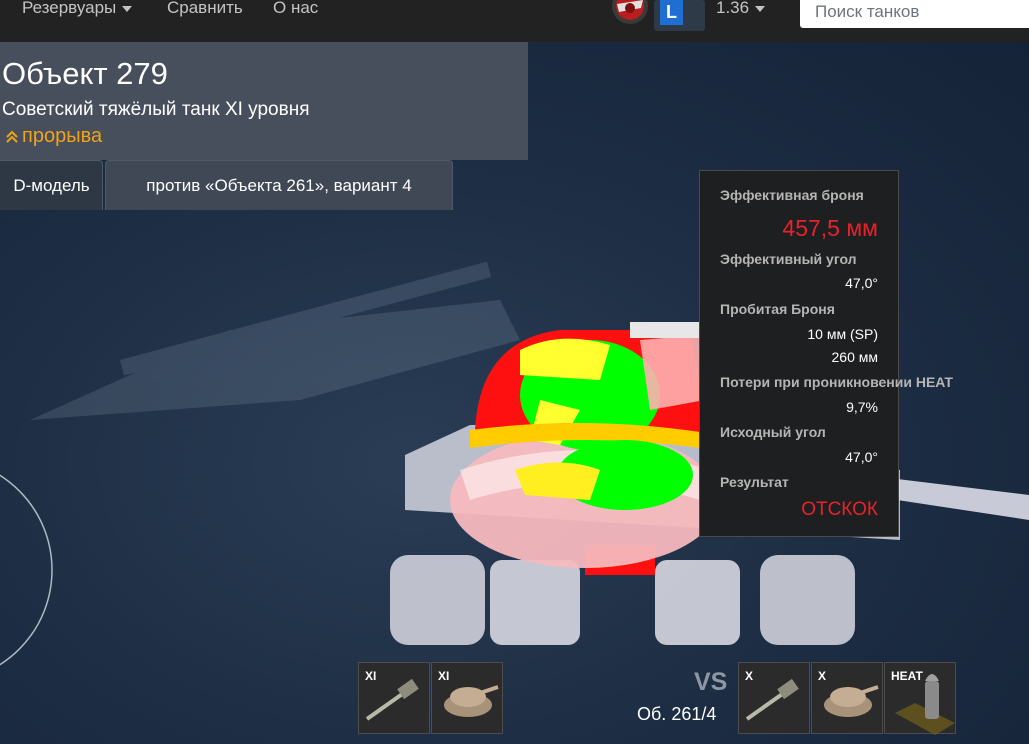  I want to click on effective-angle-value: 47,0°, so click(861, 283).